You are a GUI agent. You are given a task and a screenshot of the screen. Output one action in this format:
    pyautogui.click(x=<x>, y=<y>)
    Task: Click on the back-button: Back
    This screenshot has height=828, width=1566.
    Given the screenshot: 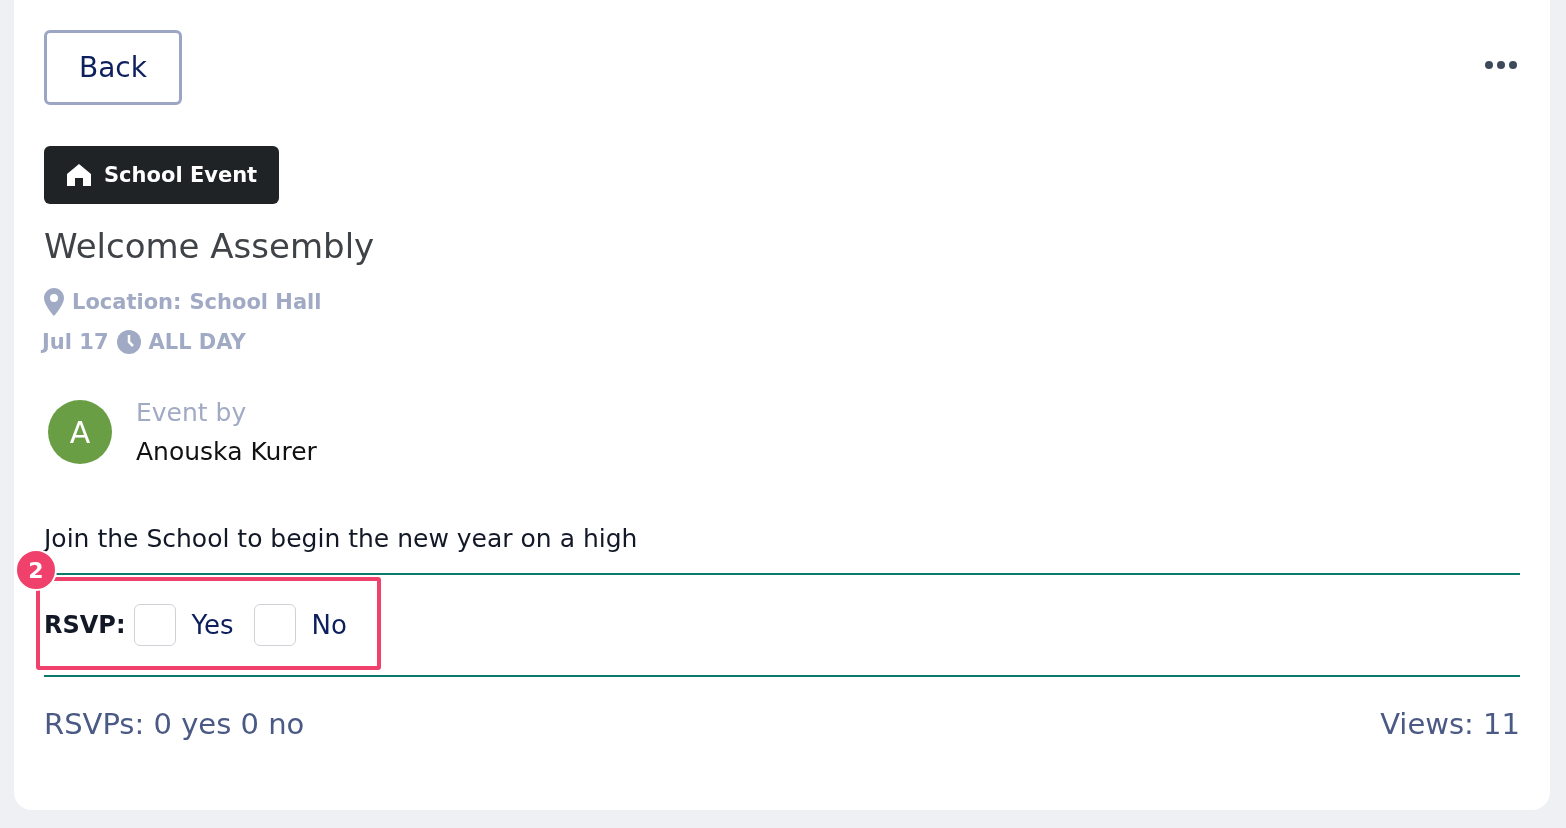 What is the action you would take?
    pyautogui.click(x=113, y=67)
    